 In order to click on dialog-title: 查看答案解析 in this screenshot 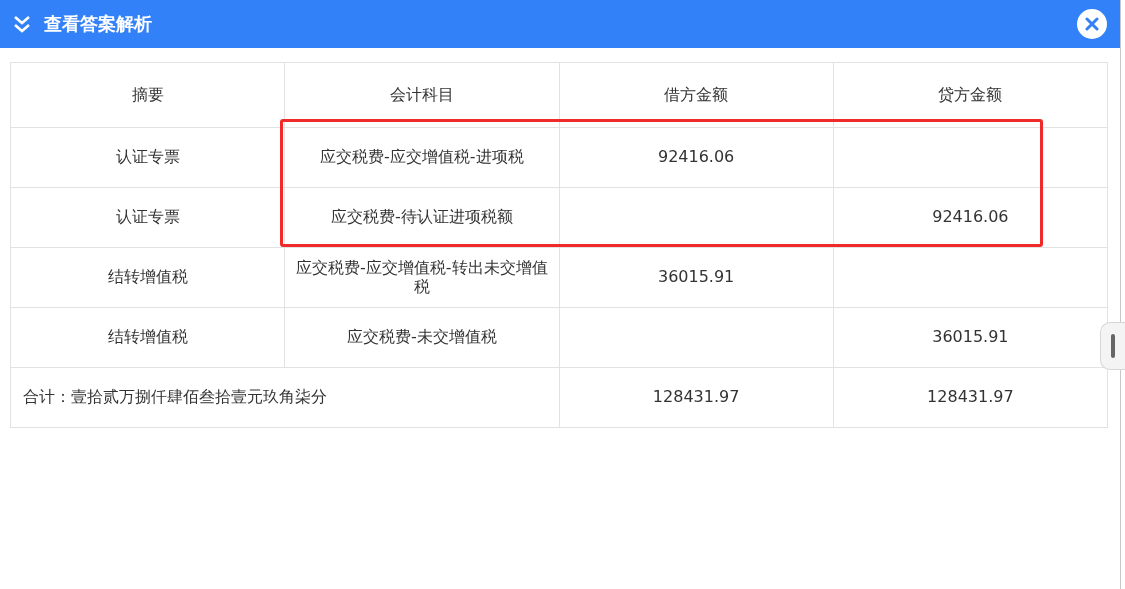, I will do `click(98, 24)`.